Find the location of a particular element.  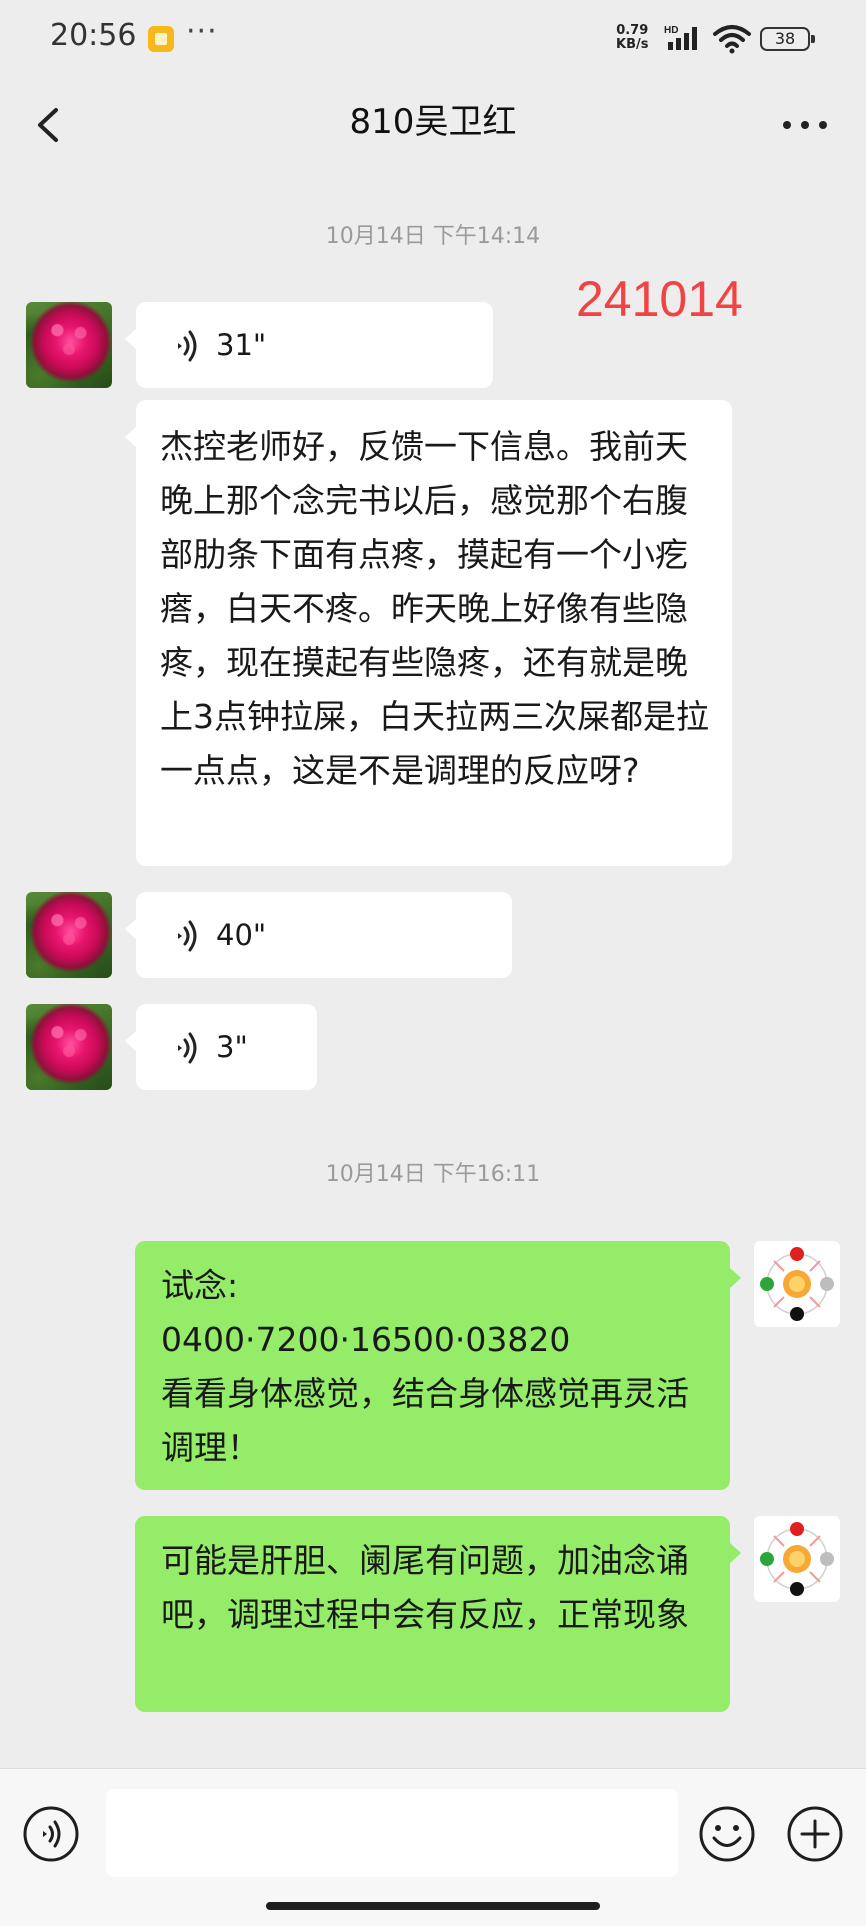

plus-circle-icon is located at coordinates (815, 1834).